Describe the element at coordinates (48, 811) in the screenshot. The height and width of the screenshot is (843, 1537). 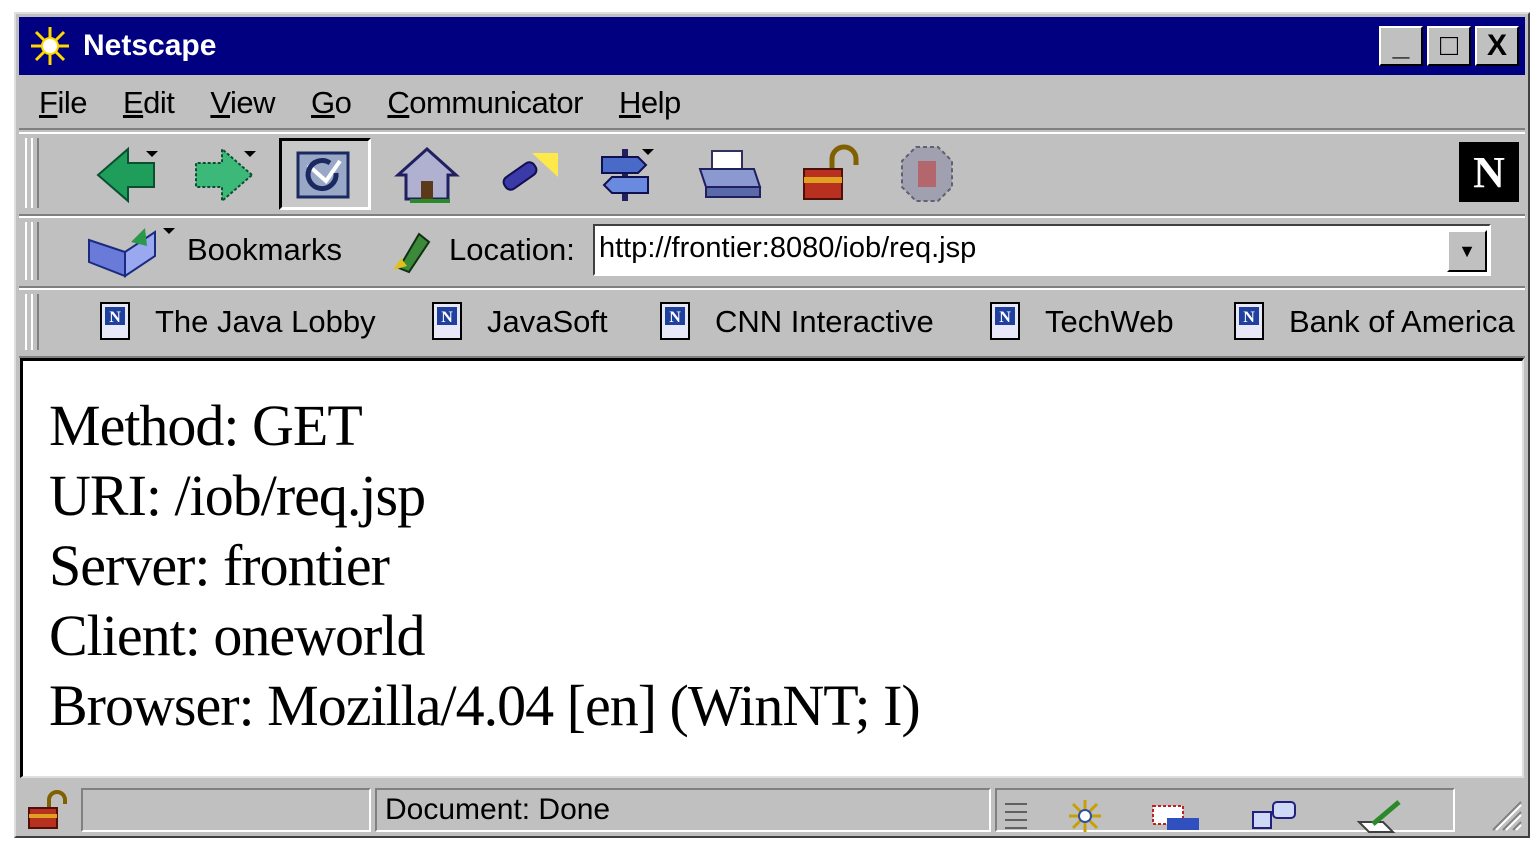
I see `security-lock-icon` at that location.